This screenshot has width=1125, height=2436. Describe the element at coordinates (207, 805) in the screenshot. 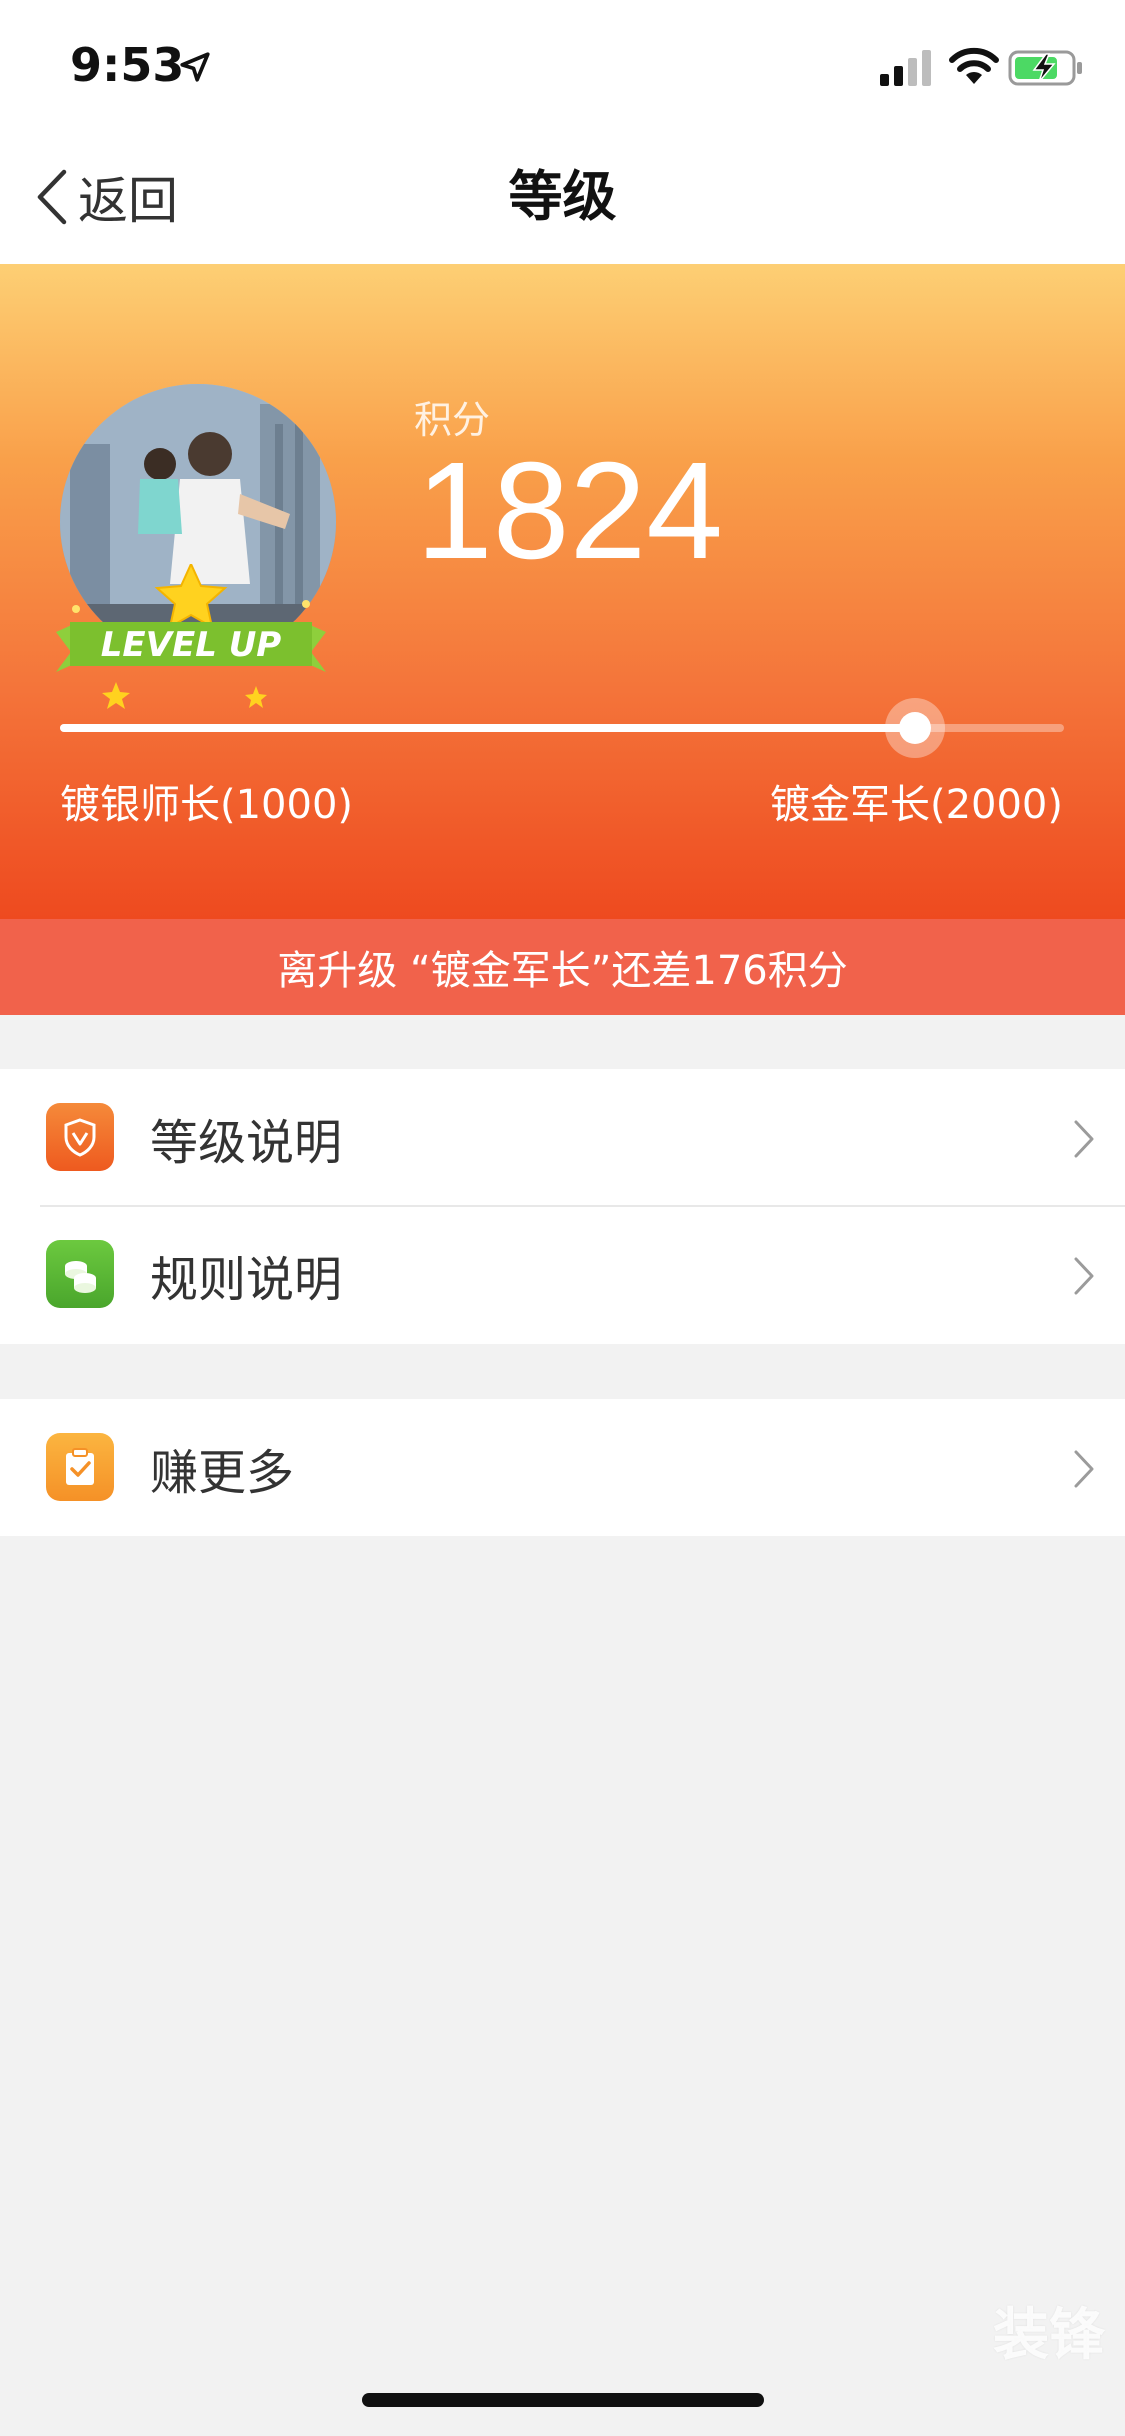

I see `range-start-label: 镀银师长(1000)` at that location.